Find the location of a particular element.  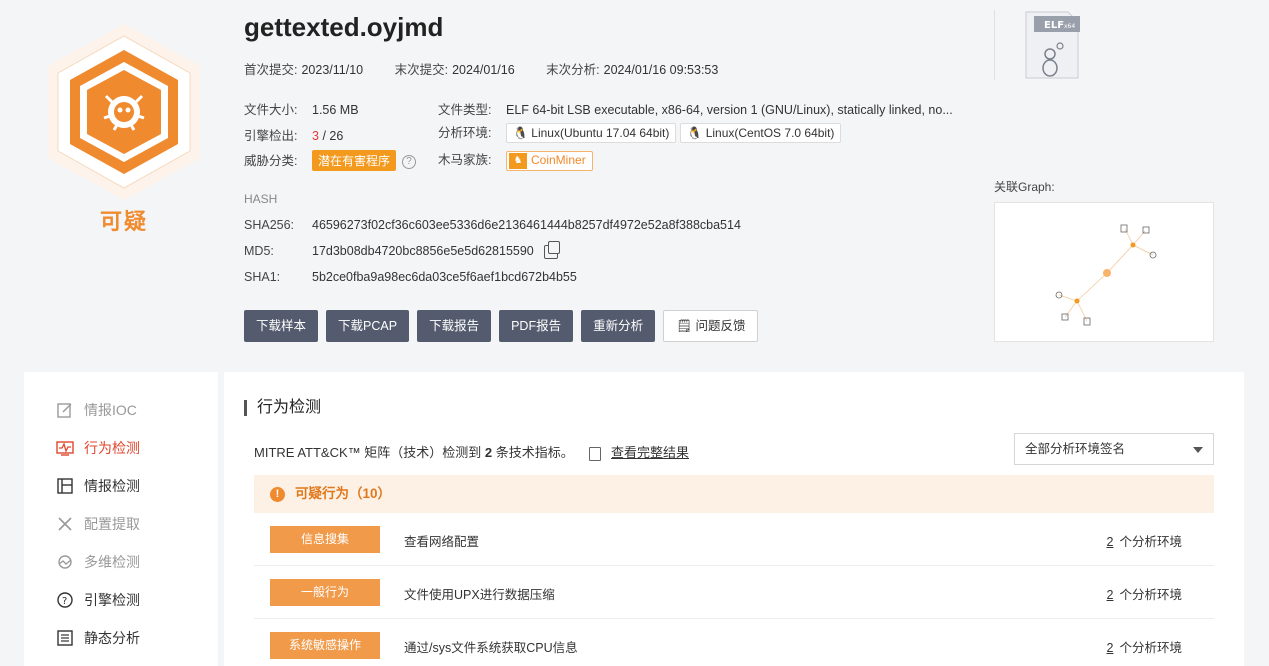

sidebar-item-engine: ? 引擎检测 is located at coordinates (98, 600).